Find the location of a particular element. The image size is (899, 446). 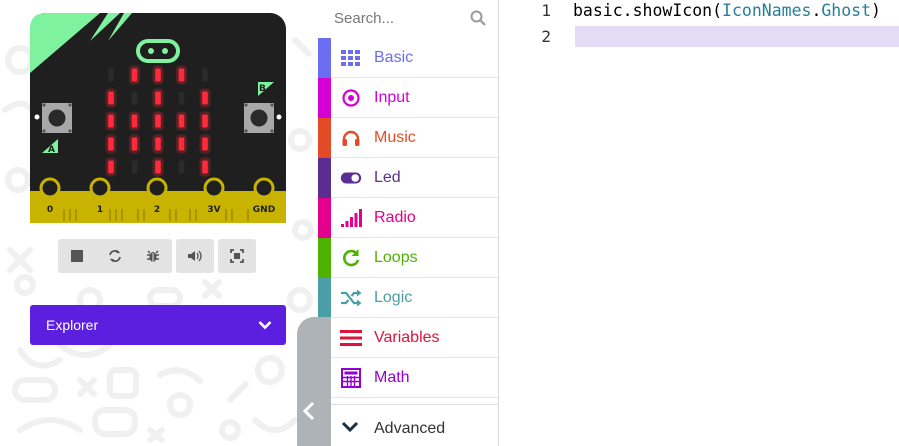

code-method: showIcon is located at coordinates (672, 10).